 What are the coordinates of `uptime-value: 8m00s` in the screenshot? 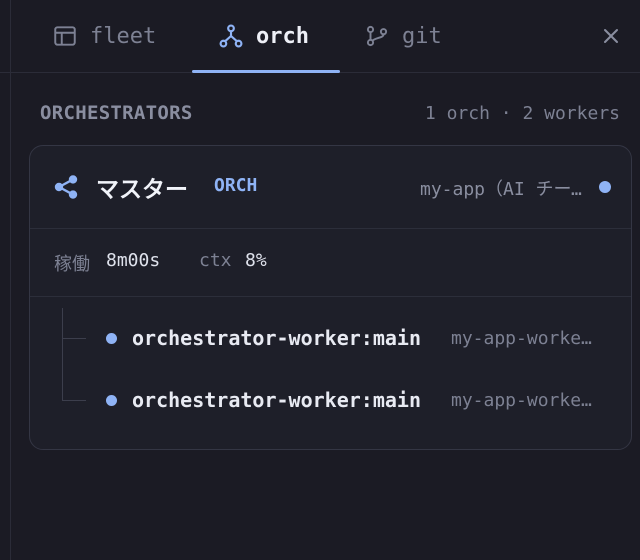 It's located at (133, 260).